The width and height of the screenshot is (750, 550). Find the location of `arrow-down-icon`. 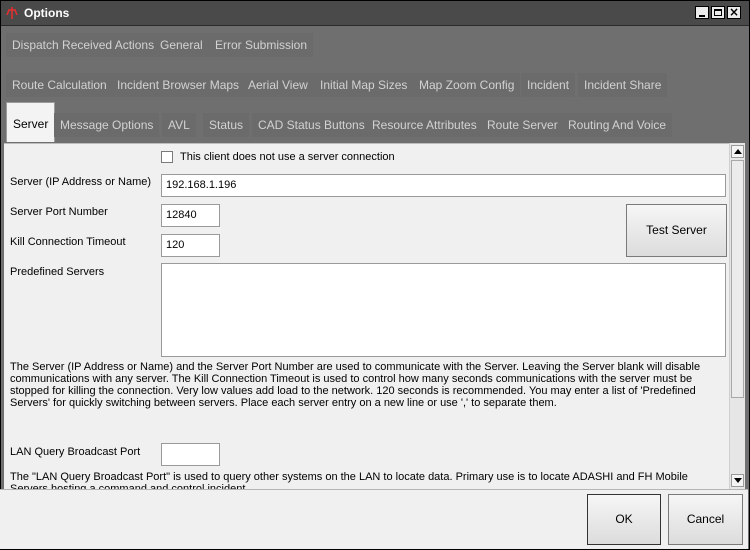

arrow-down-icon is located at coordinates (738, 480).